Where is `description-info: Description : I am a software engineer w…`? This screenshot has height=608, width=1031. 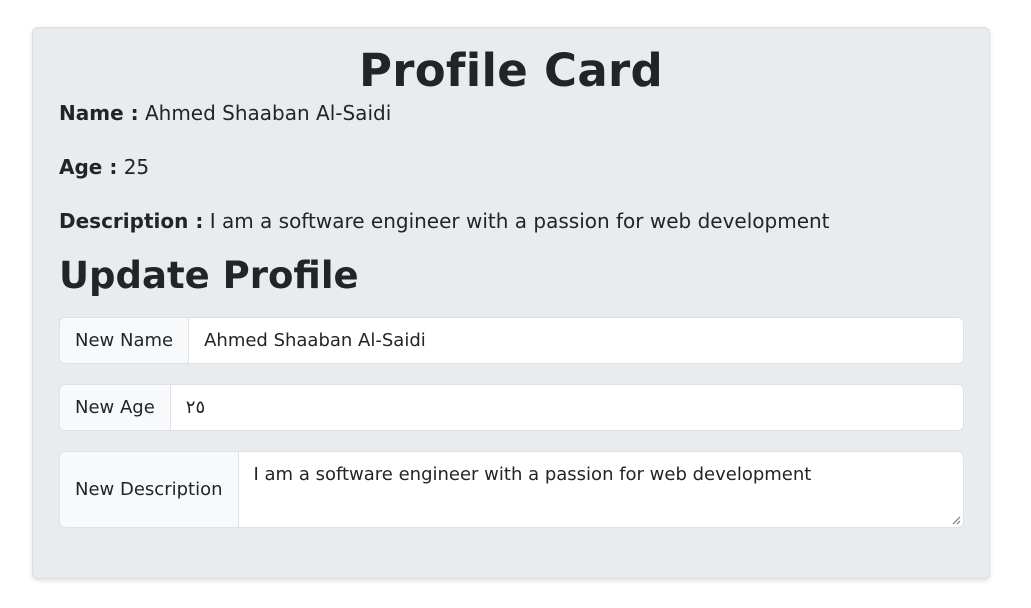 description-info: Description : I am a software engineer w… is located at coordinates (511, 221).